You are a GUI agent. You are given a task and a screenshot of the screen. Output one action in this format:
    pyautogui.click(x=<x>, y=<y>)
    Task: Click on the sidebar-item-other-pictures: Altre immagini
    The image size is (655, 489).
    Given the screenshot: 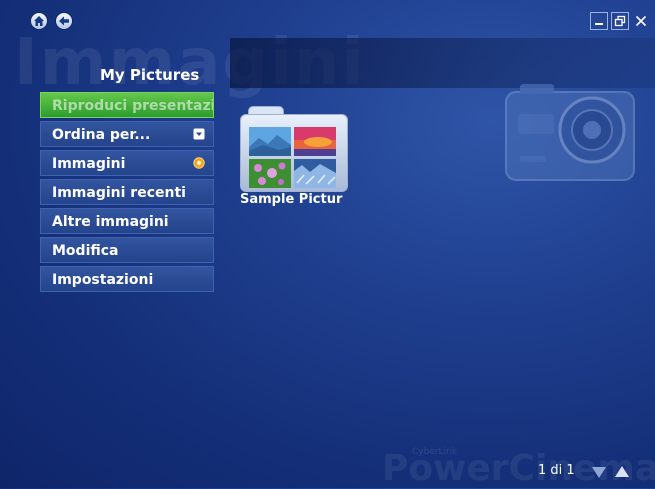 What is the action you would take?
    pyautogui.click(x=127, y=221)
    